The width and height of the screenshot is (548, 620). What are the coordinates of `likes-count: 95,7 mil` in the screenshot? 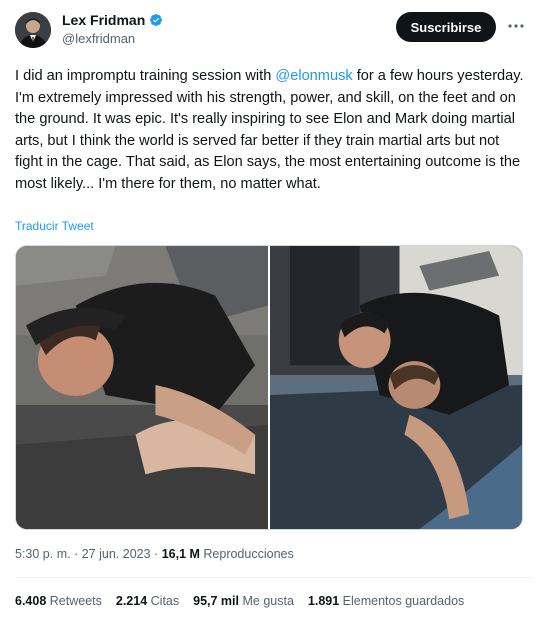 It's located at (216, 601).